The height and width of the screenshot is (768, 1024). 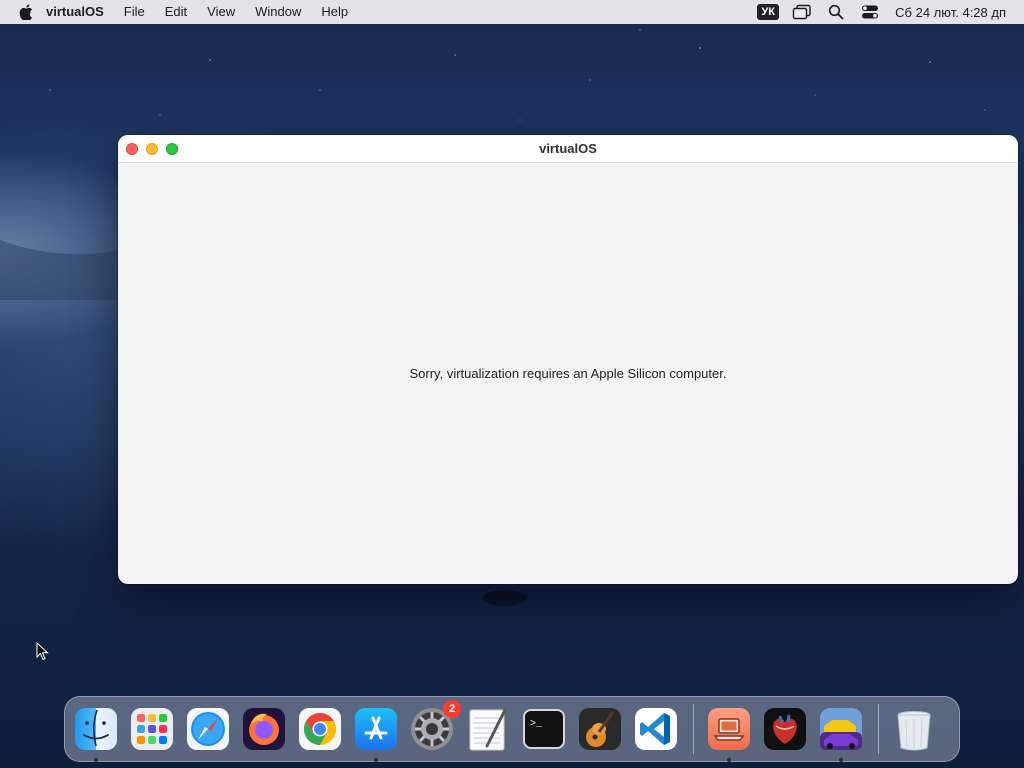 I want to click on dock-firefox, so click(x=264, y=729).